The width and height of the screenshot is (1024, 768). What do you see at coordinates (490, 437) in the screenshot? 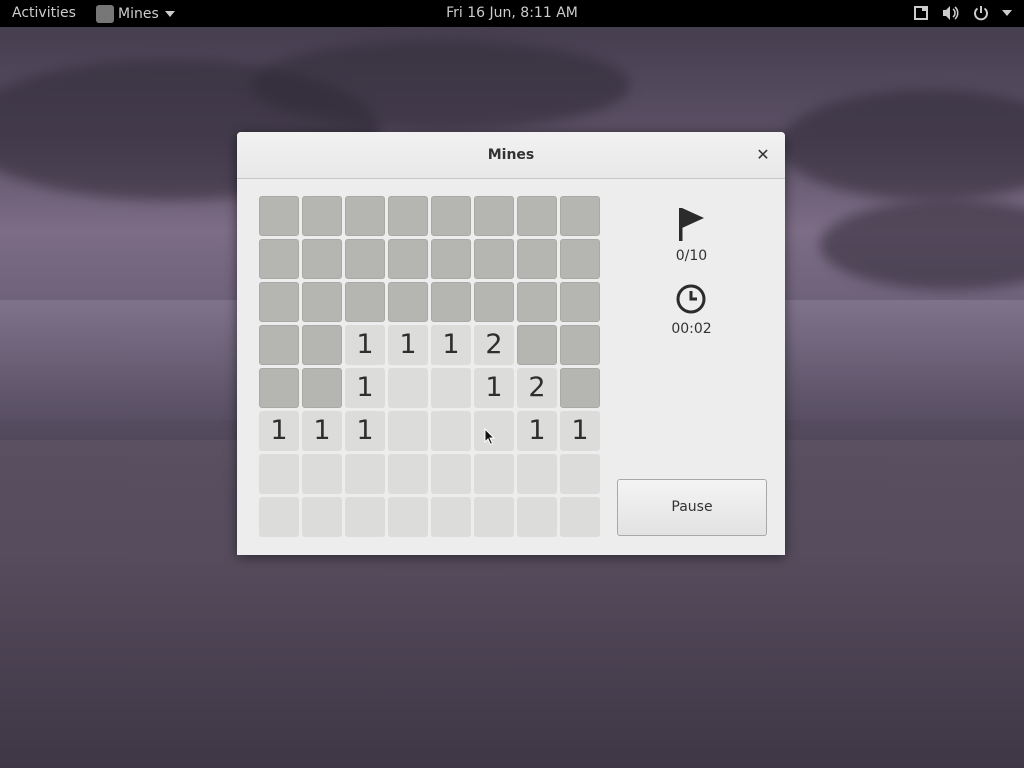
I see `mouse-pointer-icon` at bounding box center [490, 437].